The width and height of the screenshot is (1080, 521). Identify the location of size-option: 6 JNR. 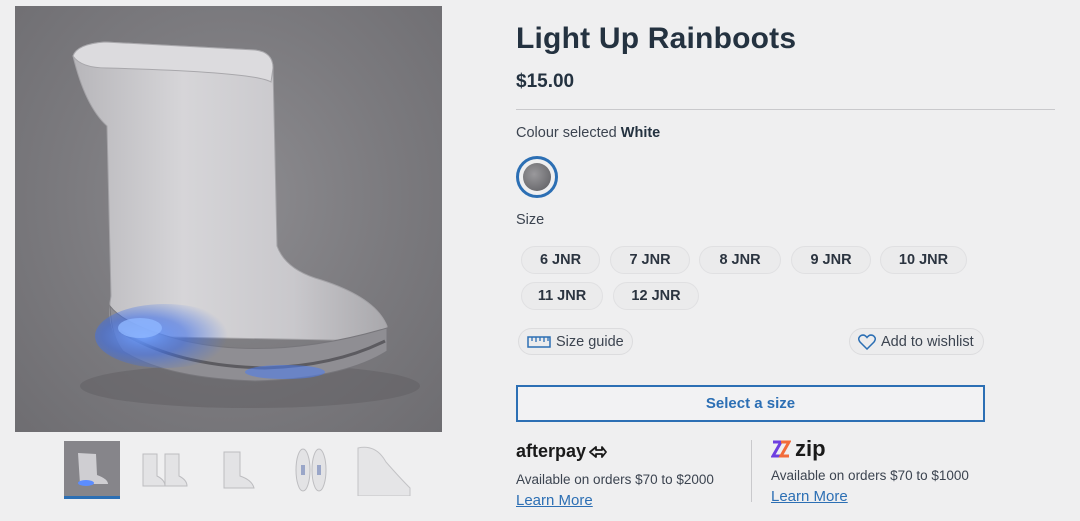
(560, 260).